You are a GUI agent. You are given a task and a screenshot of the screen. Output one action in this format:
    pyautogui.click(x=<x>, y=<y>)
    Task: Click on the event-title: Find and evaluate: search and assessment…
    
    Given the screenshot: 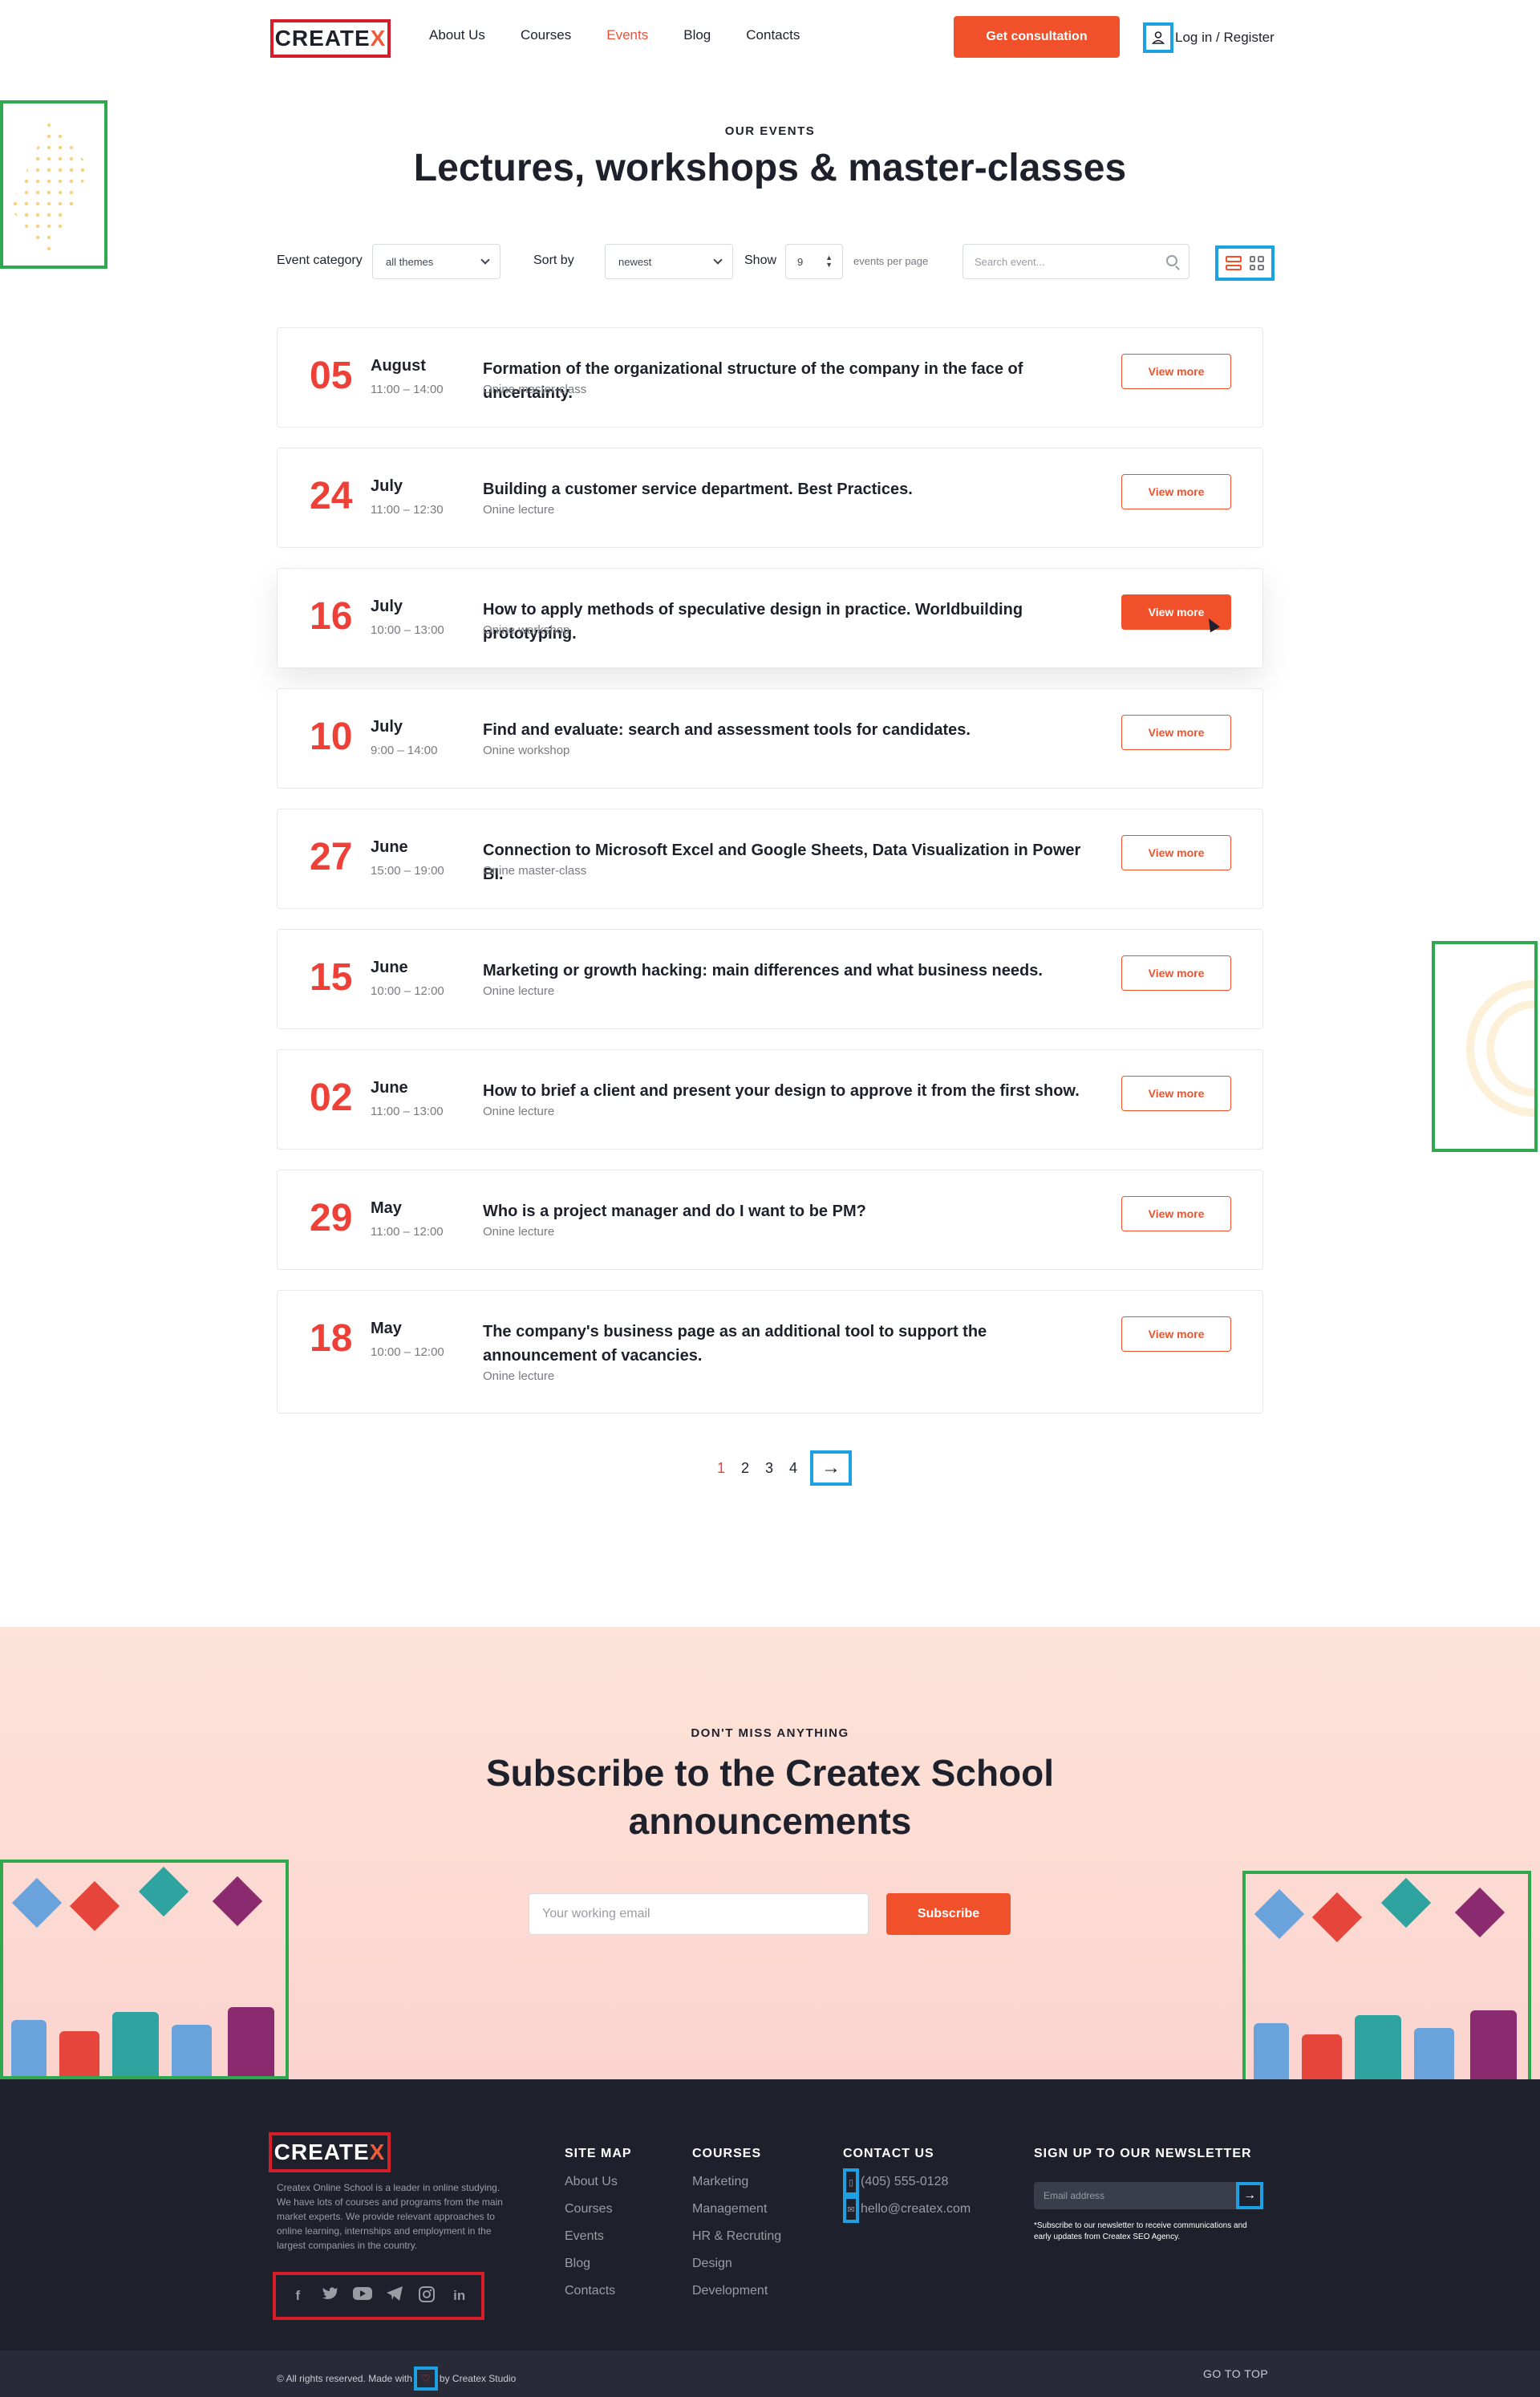 What is the action you would take?
    pyautogui.click(x=787, y=730)
    